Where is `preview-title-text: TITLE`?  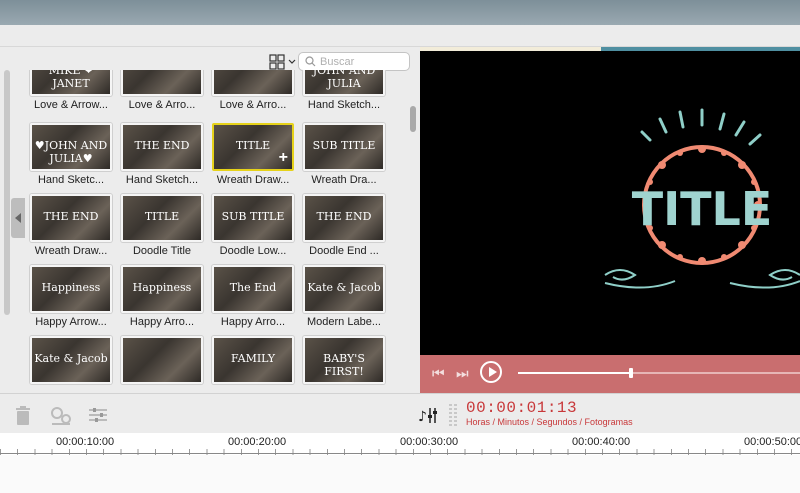
preview-title-text: TITLE is located at coordinates (702, 209).